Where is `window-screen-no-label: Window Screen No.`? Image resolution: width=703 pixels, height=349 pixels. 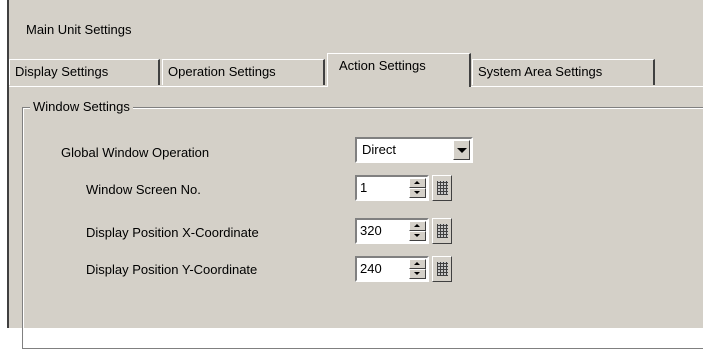
window-screen-no-label: Window Screen No. is located at coordinates (143, 189).